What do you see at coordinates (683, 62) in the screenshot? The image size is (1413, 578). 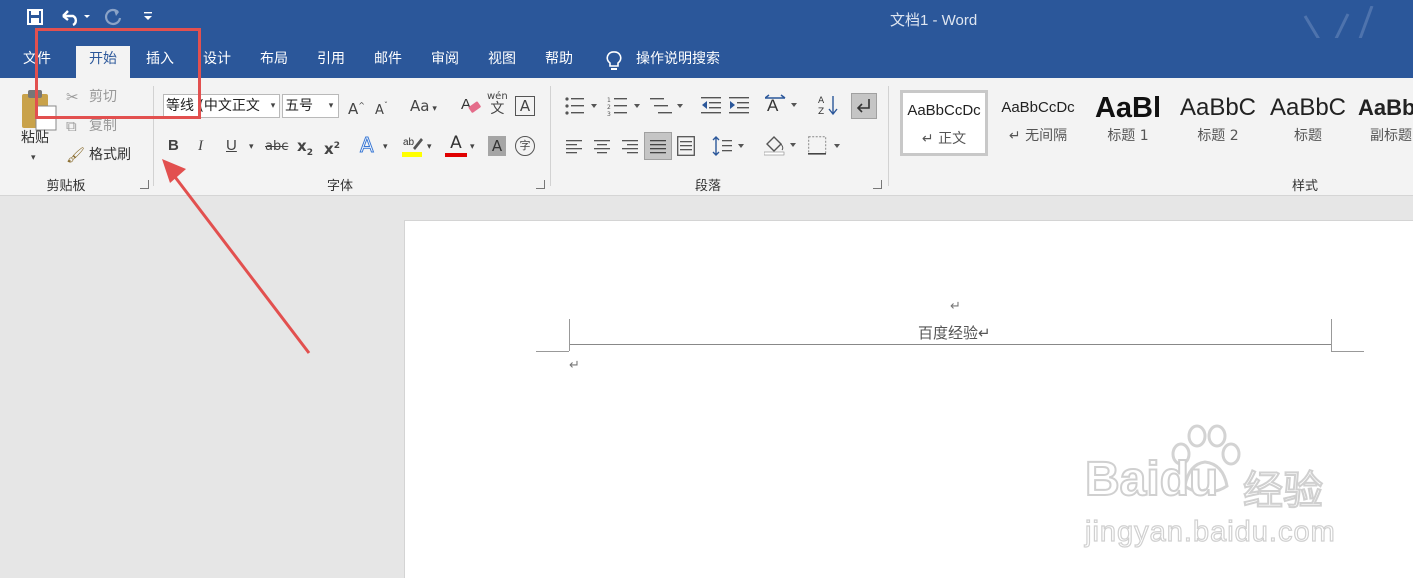 I see `tell-me-search: 操作说明搜索` at bounding box center [683, 62].